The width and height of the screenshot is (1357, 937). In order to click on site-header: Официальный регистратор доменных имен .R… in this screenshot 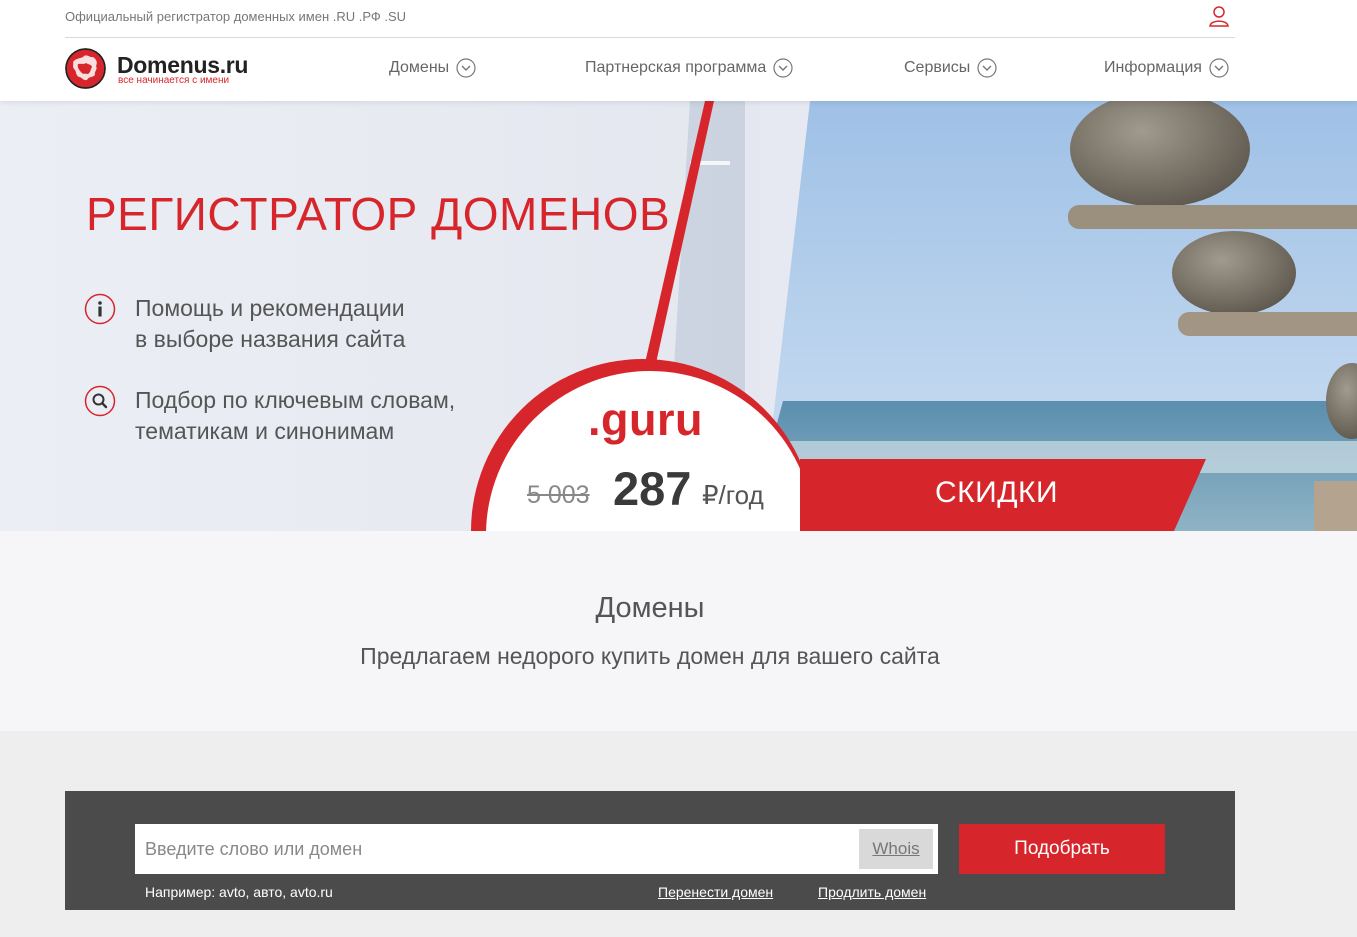, I will do `click(678, 50)`.